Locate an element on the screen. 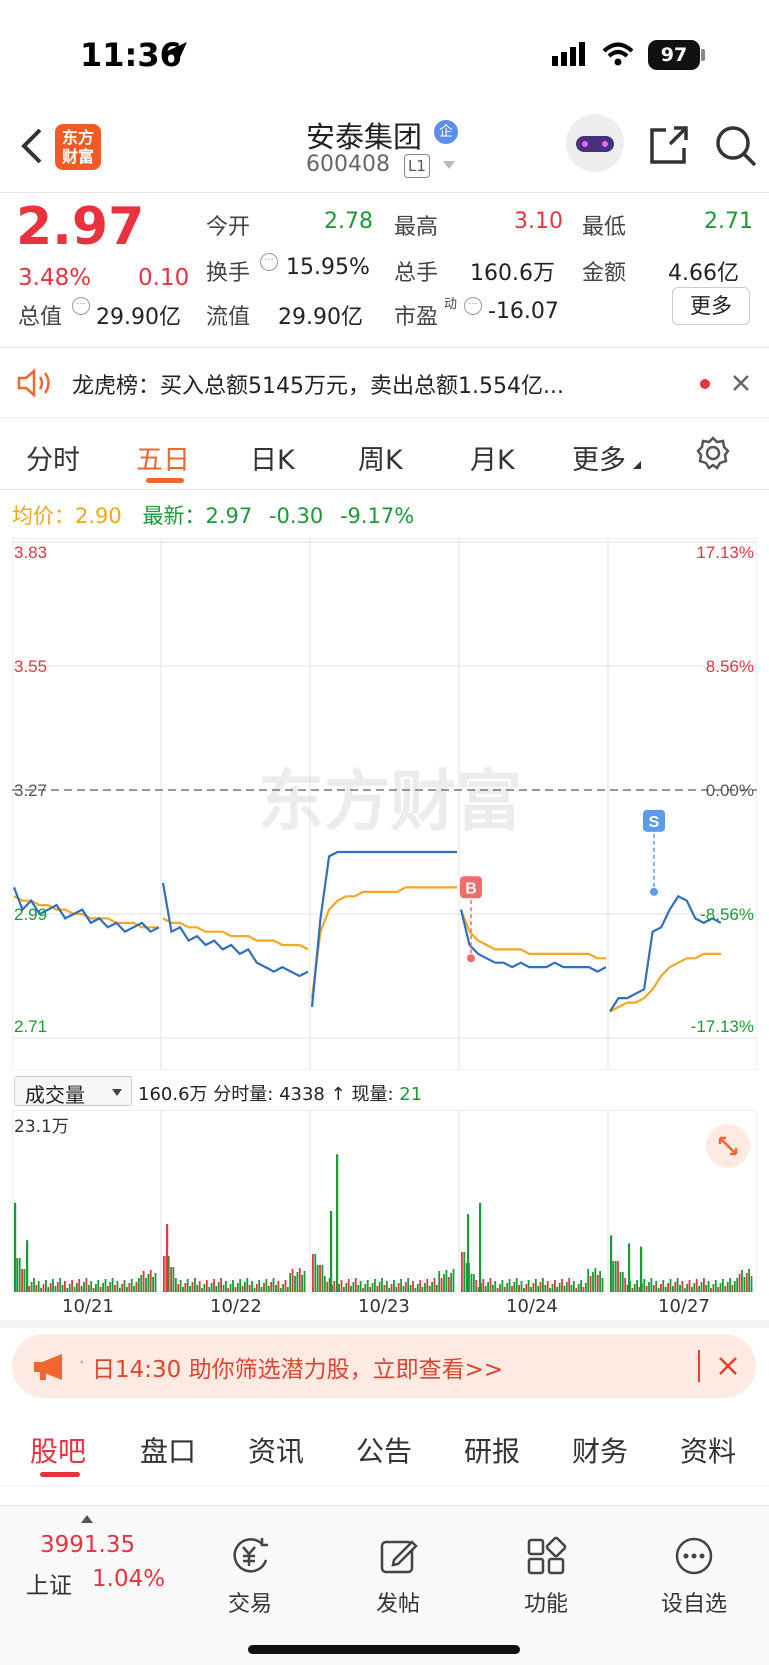 This screenshot has width=769, height=1665. chart-info: 均价：2.90 最新：2.97 -0.30 -9.17% is located at coordinates (213, 515).